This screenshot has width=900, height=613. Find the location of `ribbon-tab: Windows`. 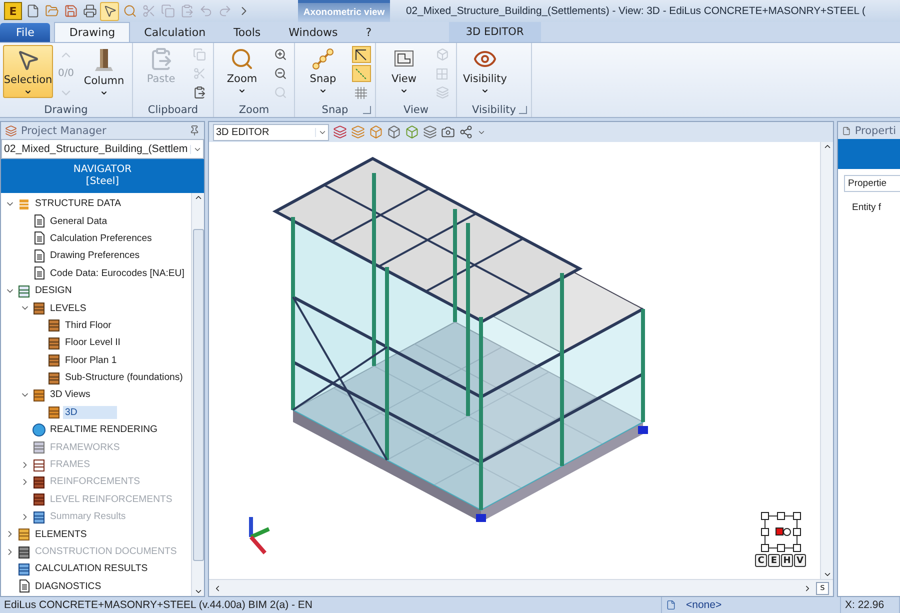

ribbon-tab: Windows is located at coordinates (313, 32).